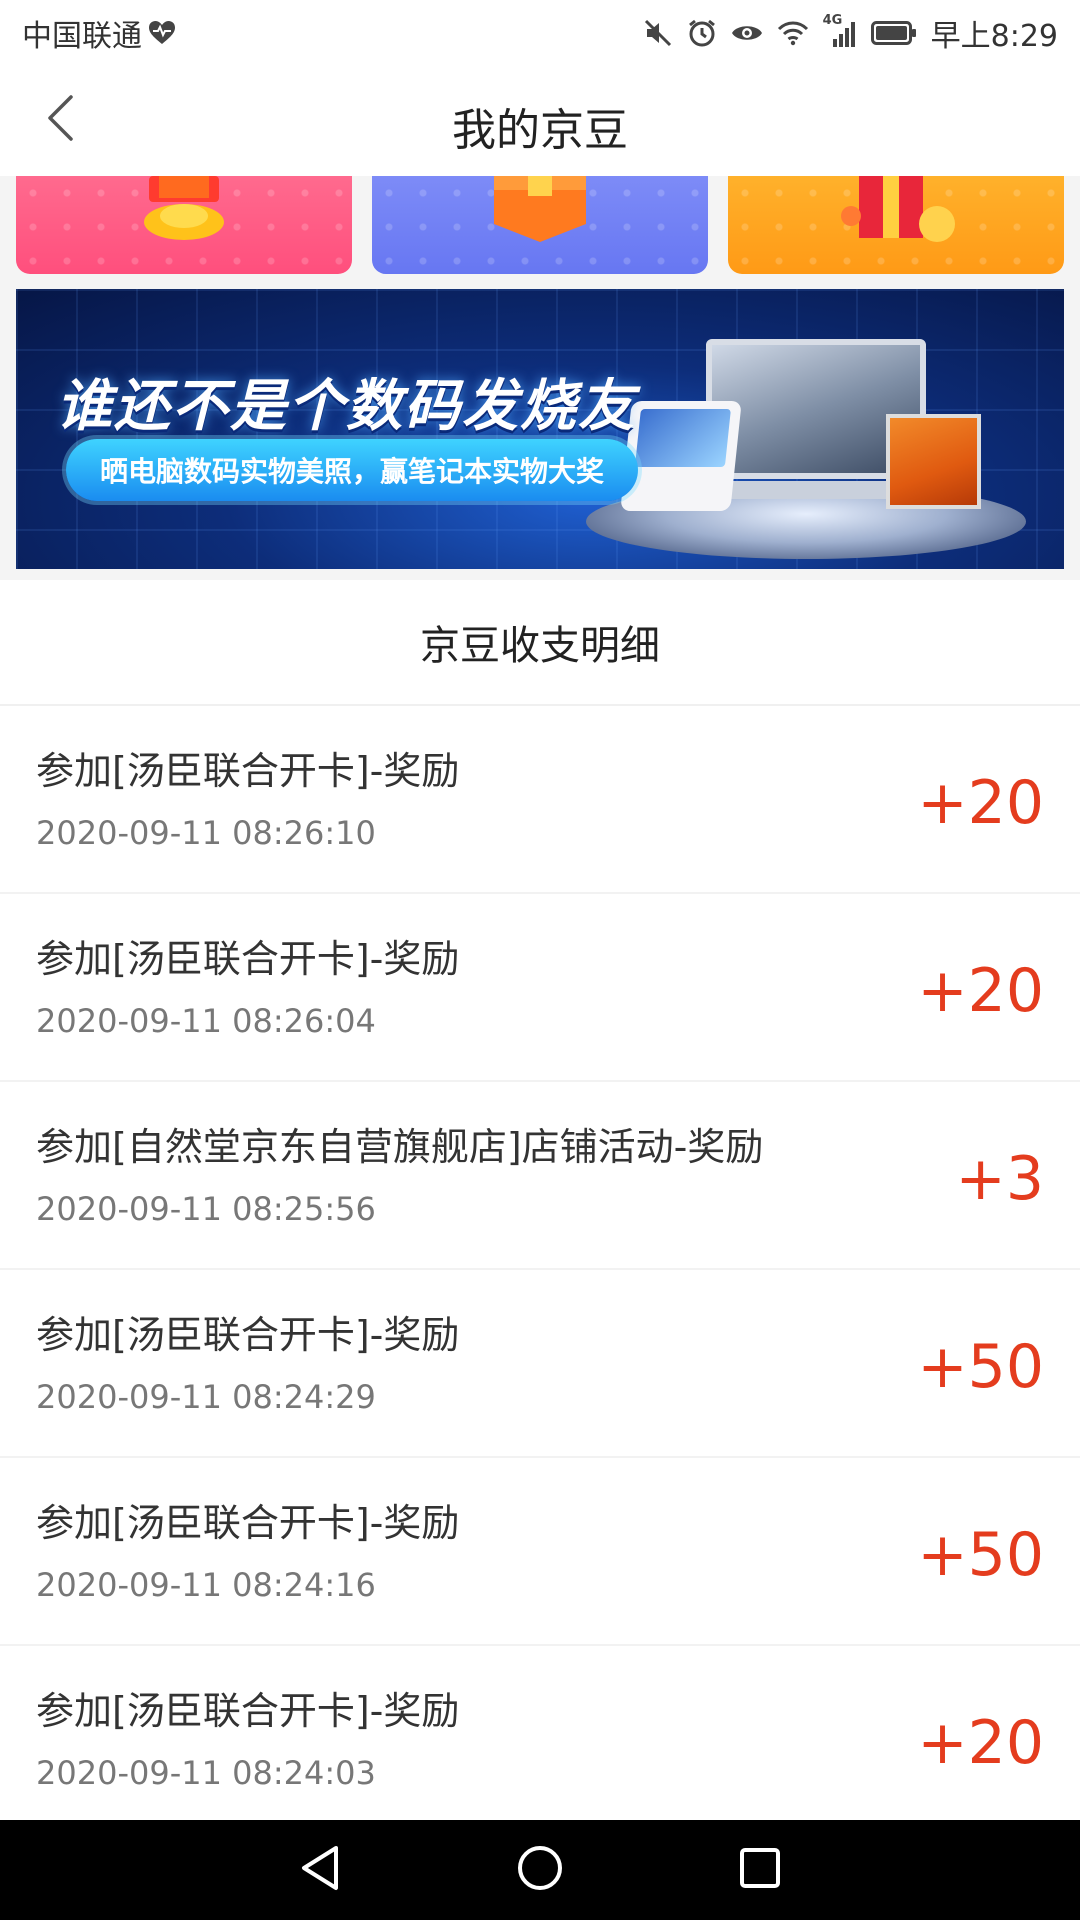 This screenshot has width=1080, height=1920. I want to click on wifi-icon, so click(793, 33).